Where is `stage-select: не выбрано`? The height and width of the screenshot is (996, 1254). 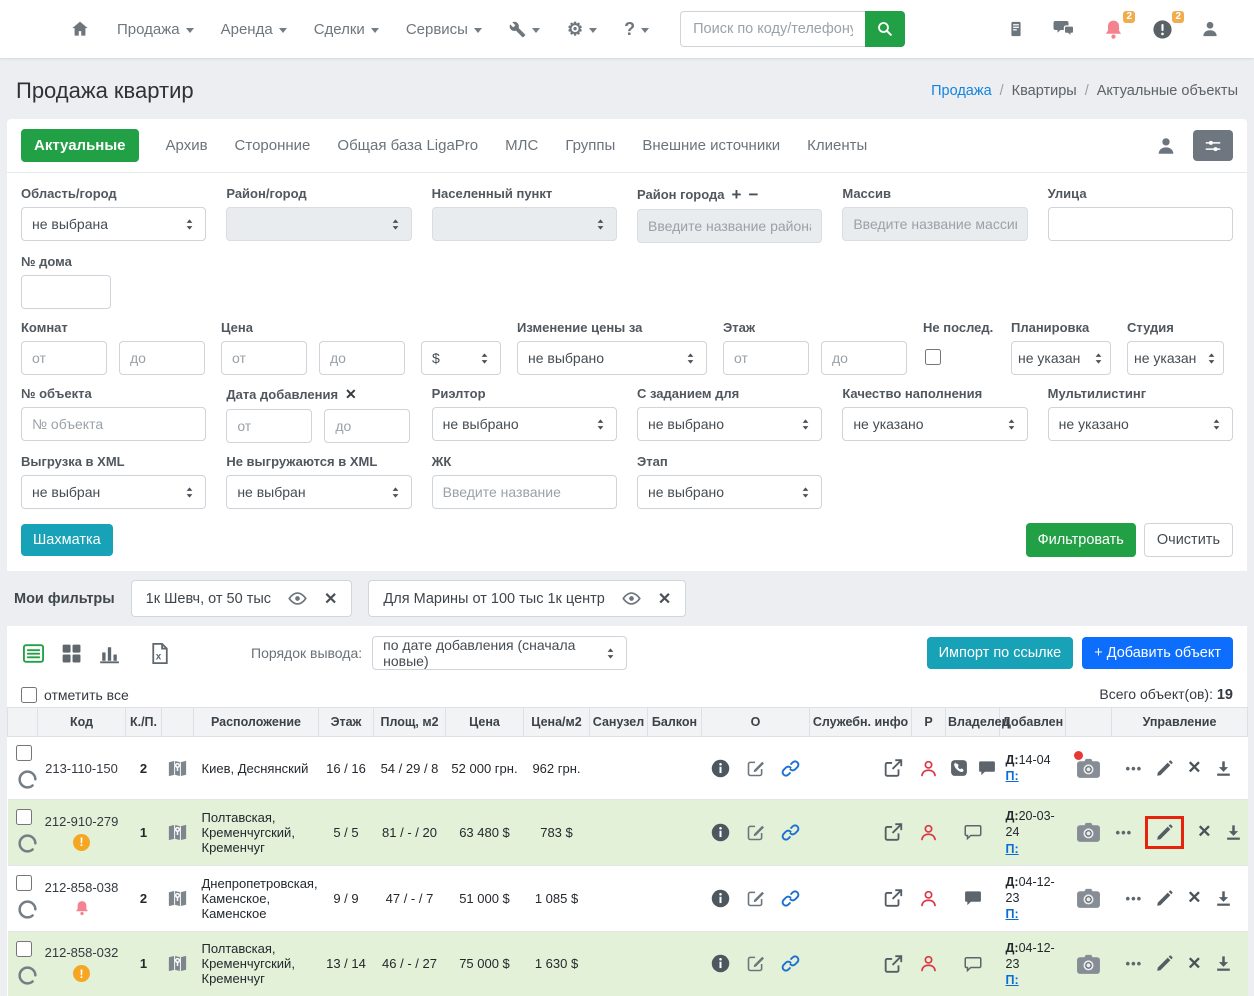 stage-select: не выбрано is located at coordinates (729, 492).